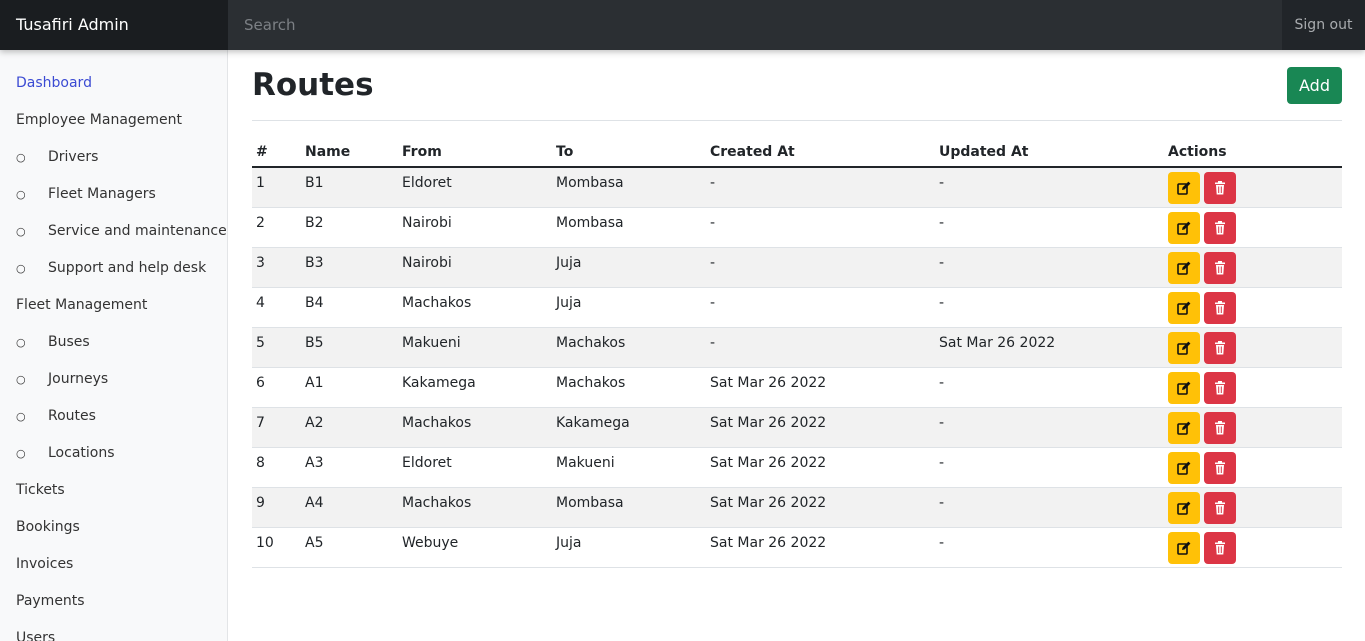  Describe the element at coordinates (276, 307) in the screenshot. I see `table-cell: 4` at that location.